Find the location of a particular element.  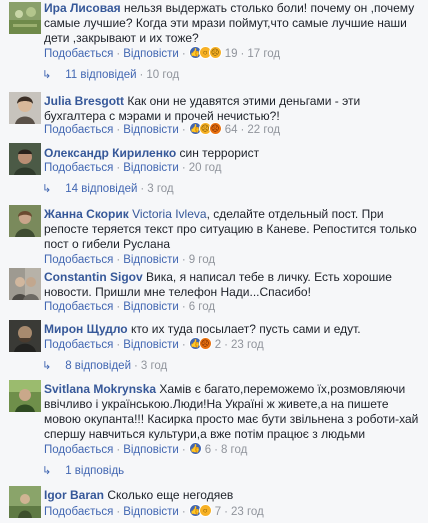

comment-author: Мирон Щудло is located at coordinates (86, 329).